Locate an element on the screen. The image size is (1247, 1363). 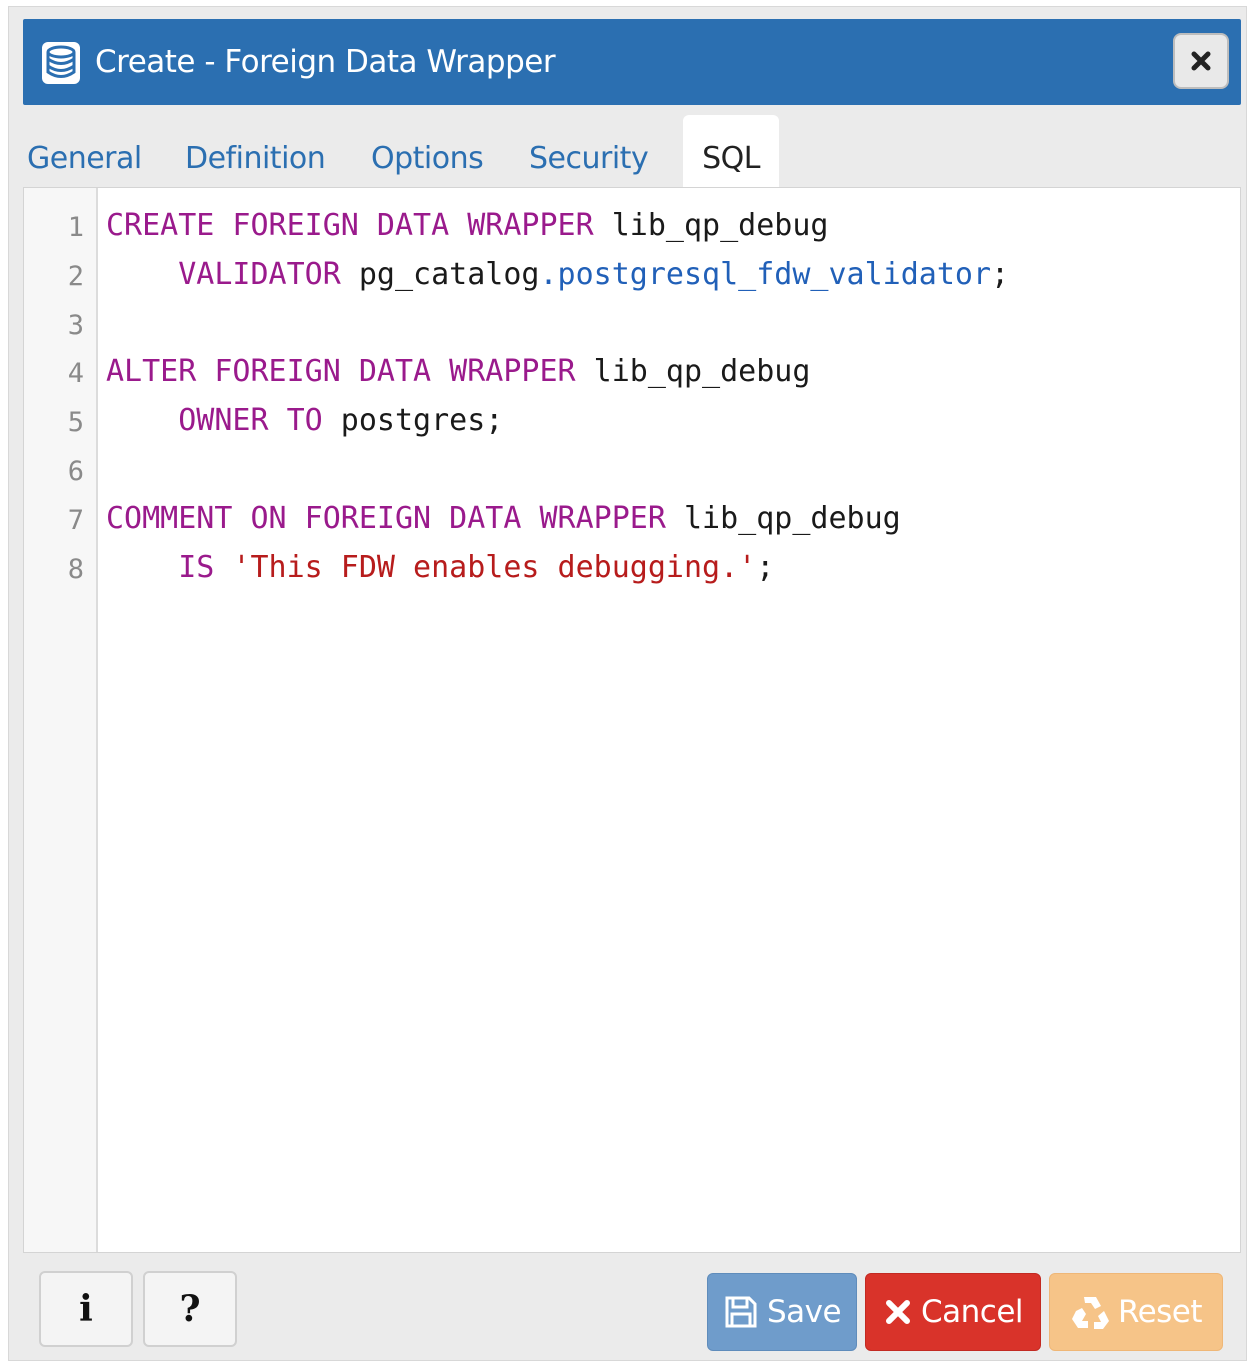
sql-keyword: COMMENT ON FOREIGN DATA WRAPPER is located at coordinates (386, 518).